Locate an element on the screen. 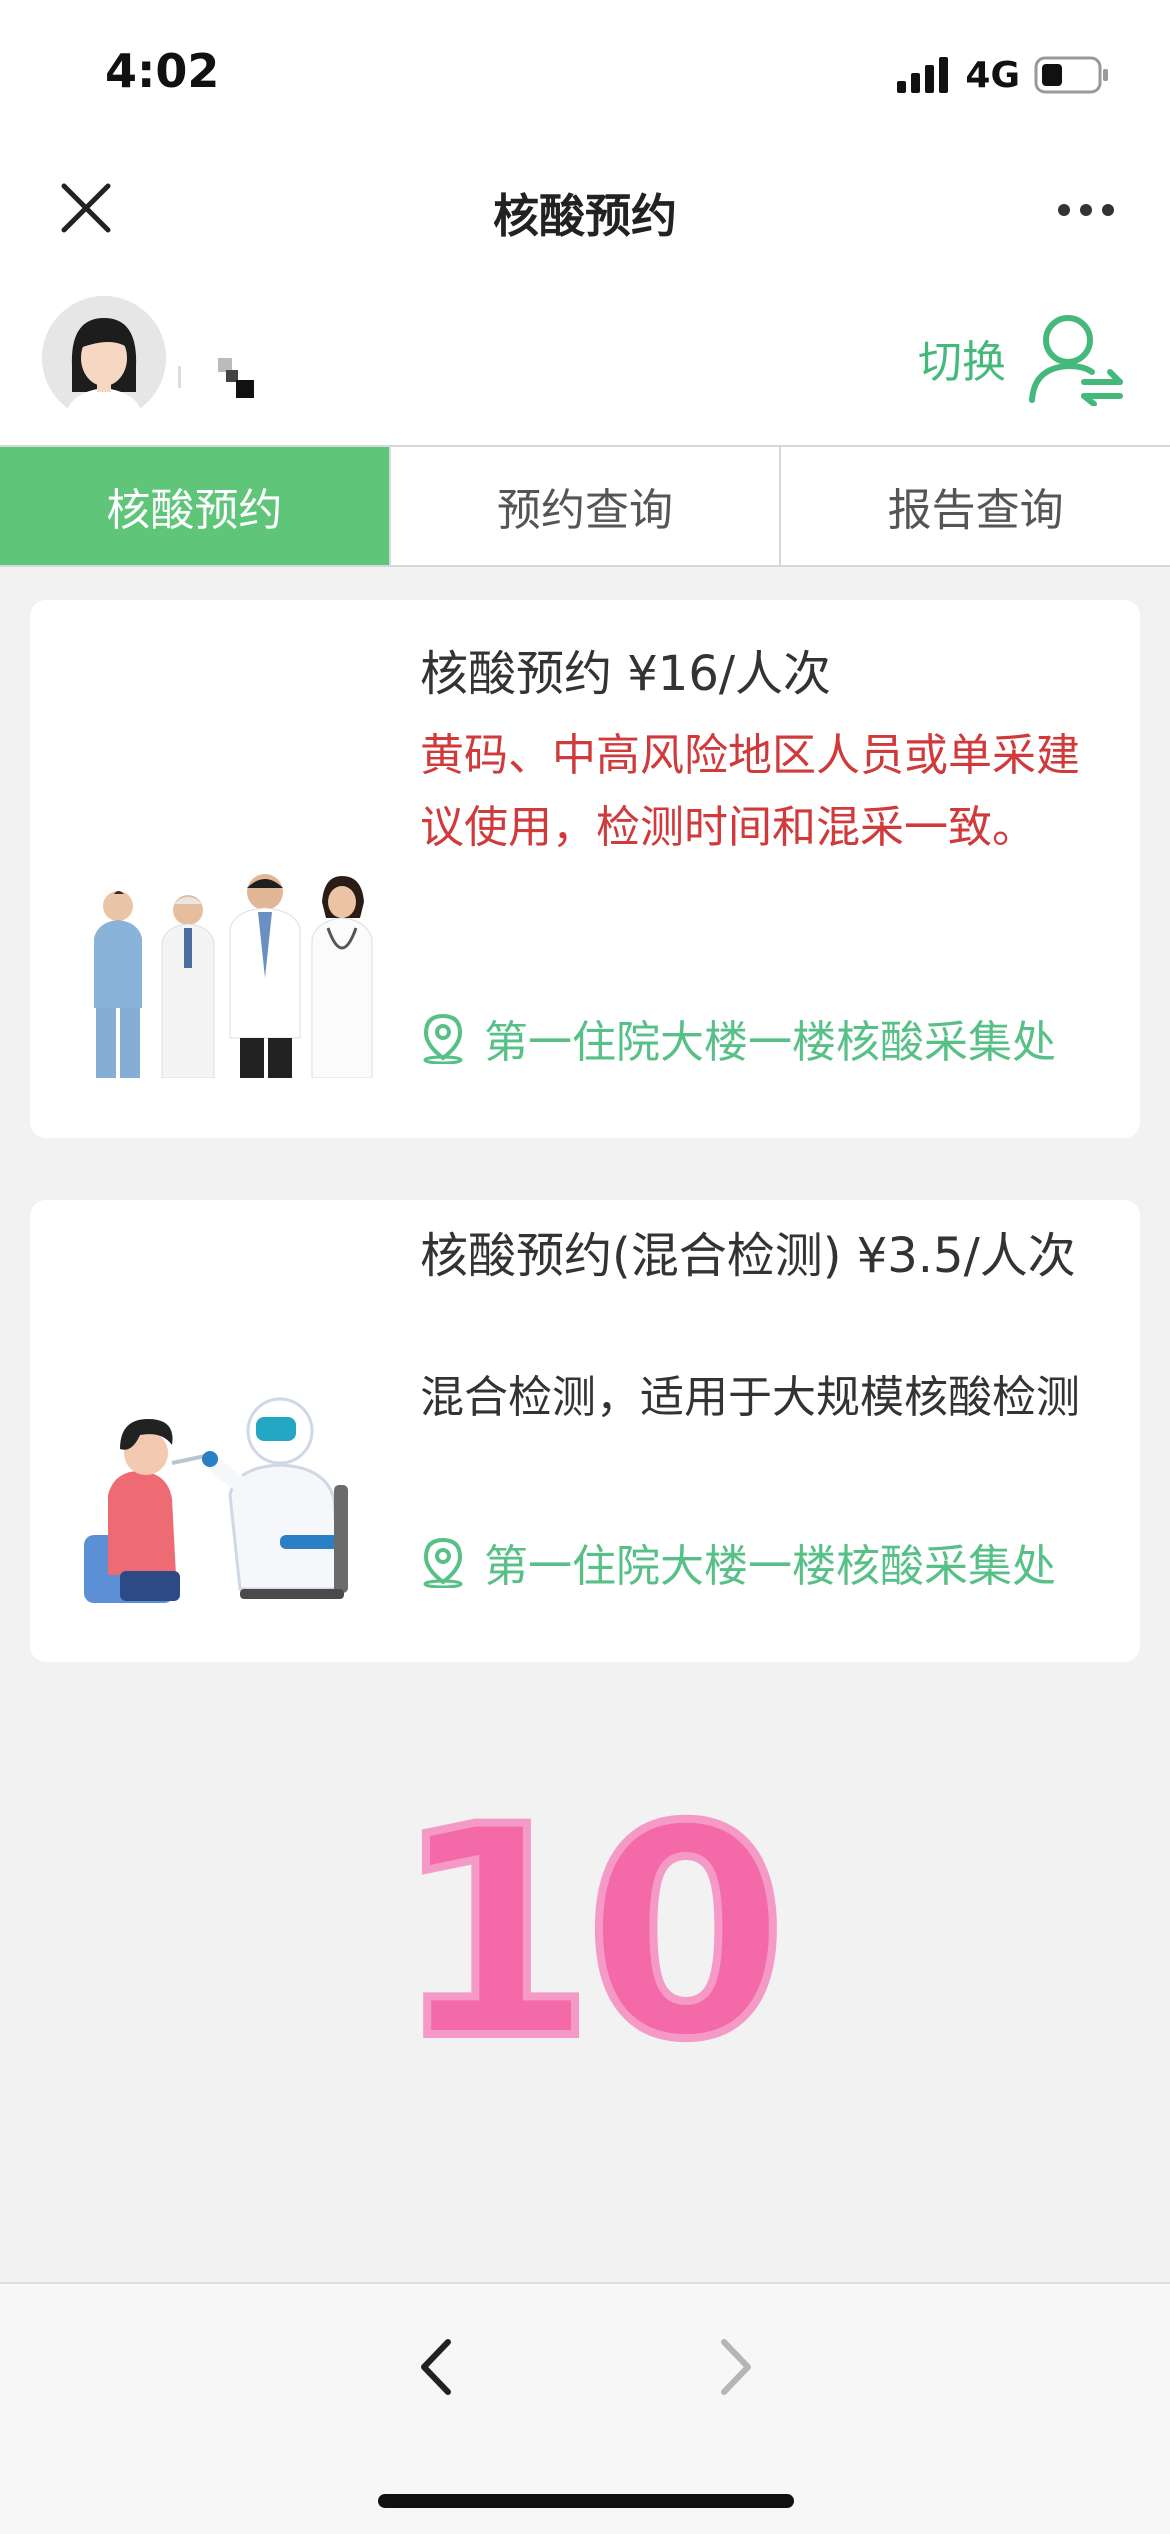 The width and height of the screenshot is (1170, 2534). network-label: 4G is located at coordinates (992, 75).